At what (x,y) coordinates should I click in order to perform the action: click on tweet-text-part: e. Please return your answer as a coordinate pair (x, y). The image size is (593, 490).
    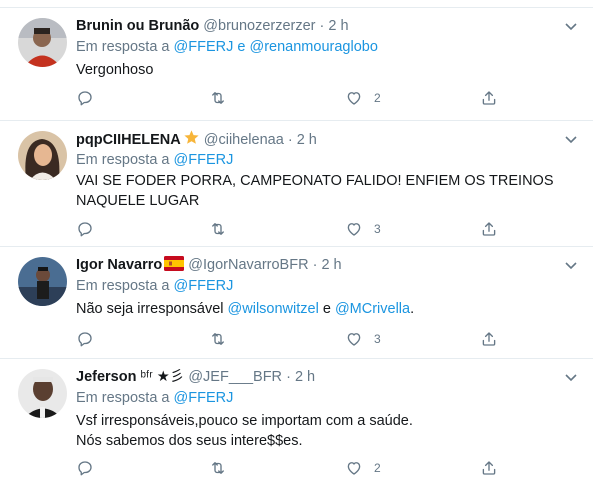
    Looking at the image, I should click on (326, 309).